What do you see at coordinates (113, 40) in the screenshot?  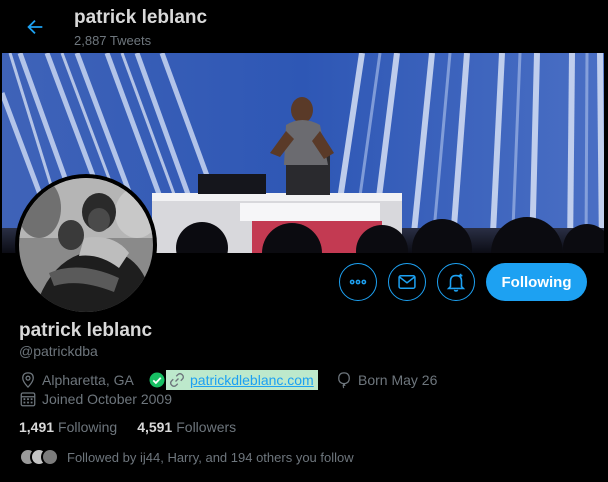 I see `header-tweet-count: 2,887 Tweets` at bounding box center [113, 40].